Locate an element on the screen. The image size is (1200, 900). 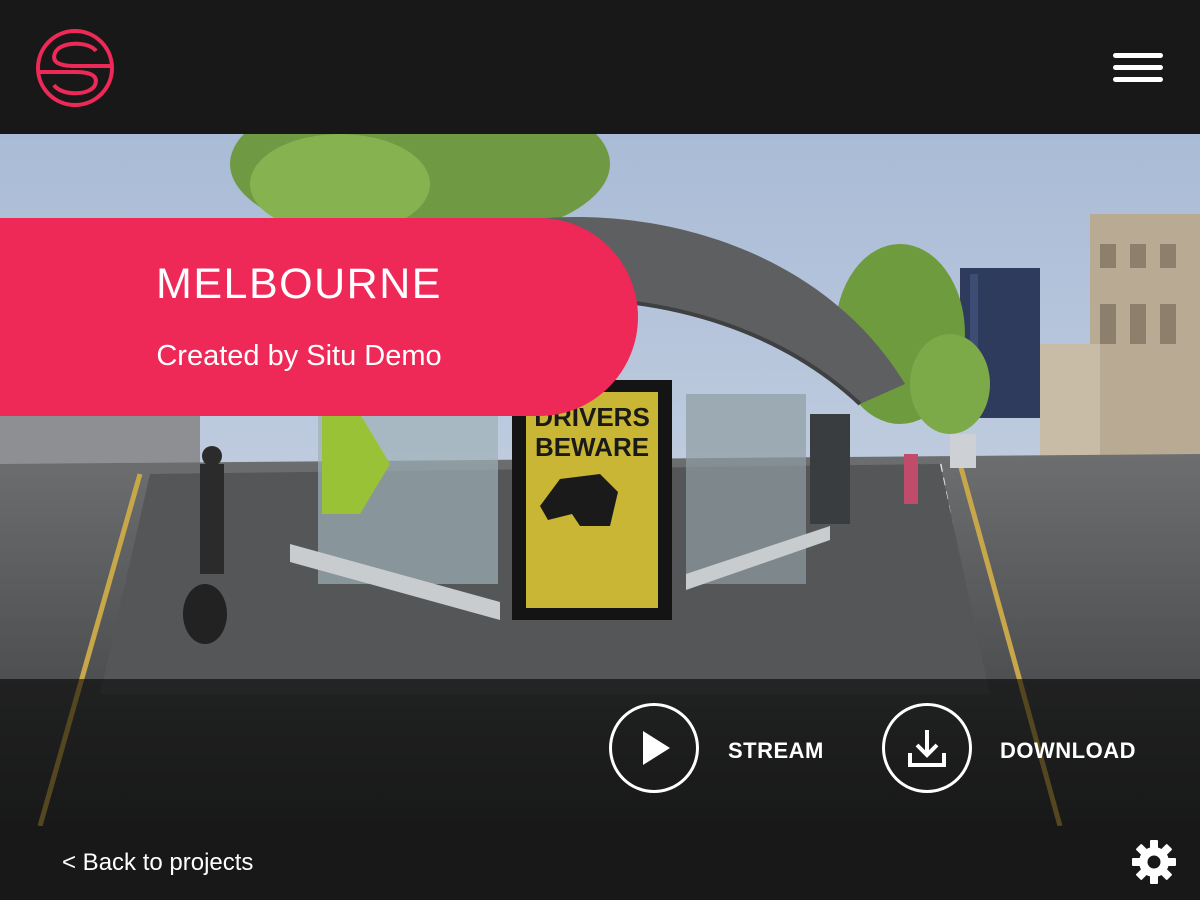
bottom-bar: < Back to projects is located at coordinates (600, 863).